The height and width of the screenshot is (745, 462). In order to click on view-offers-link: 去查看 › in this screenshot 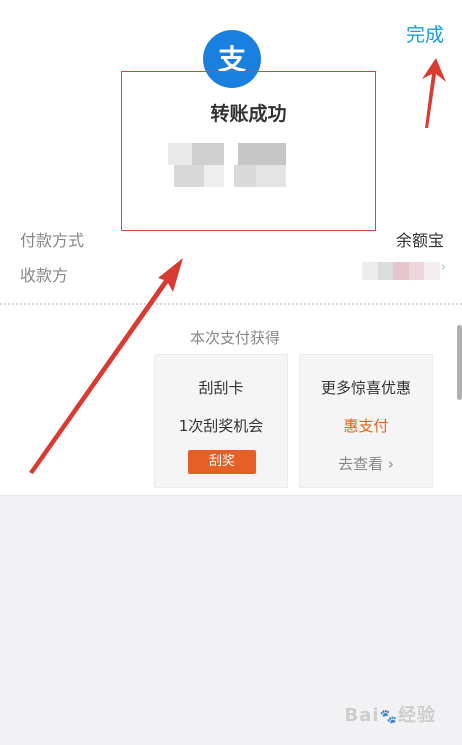, I will do `click(366, 463)`.